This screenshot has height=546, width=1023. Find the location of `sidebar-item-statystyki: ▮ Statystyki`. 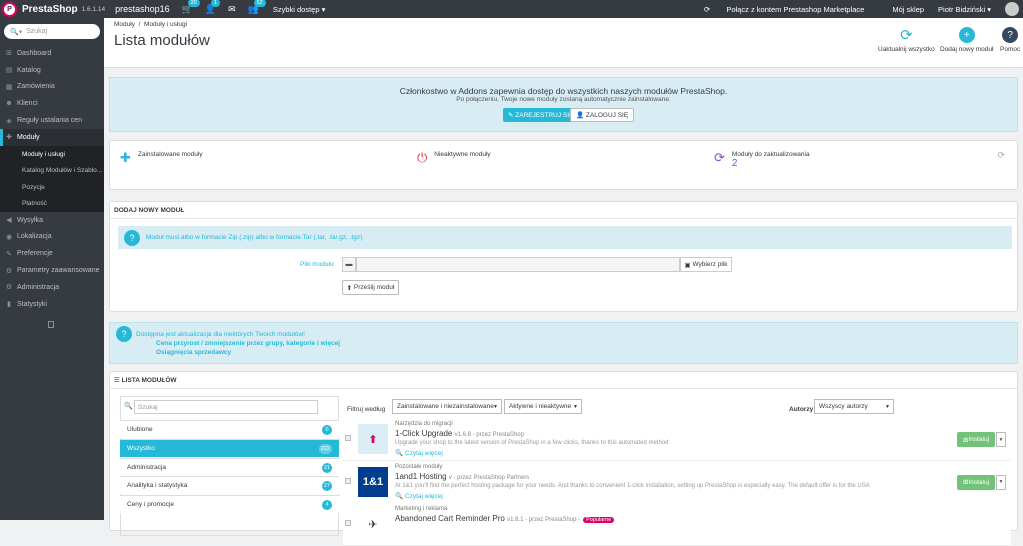

sidebar-item-statystyki: ▮ Statystyki is located at coordinates (52, 304).